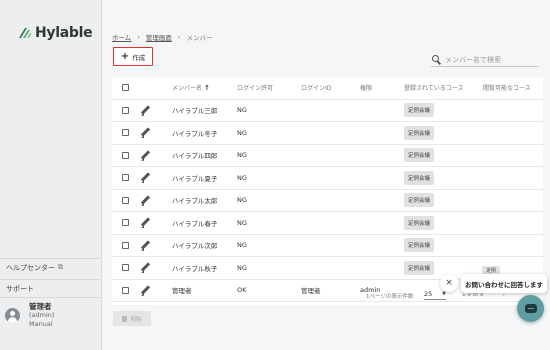 This screenshot has width=550, height=350. I want to click on chat-close-button: ×, so click(449, 283).